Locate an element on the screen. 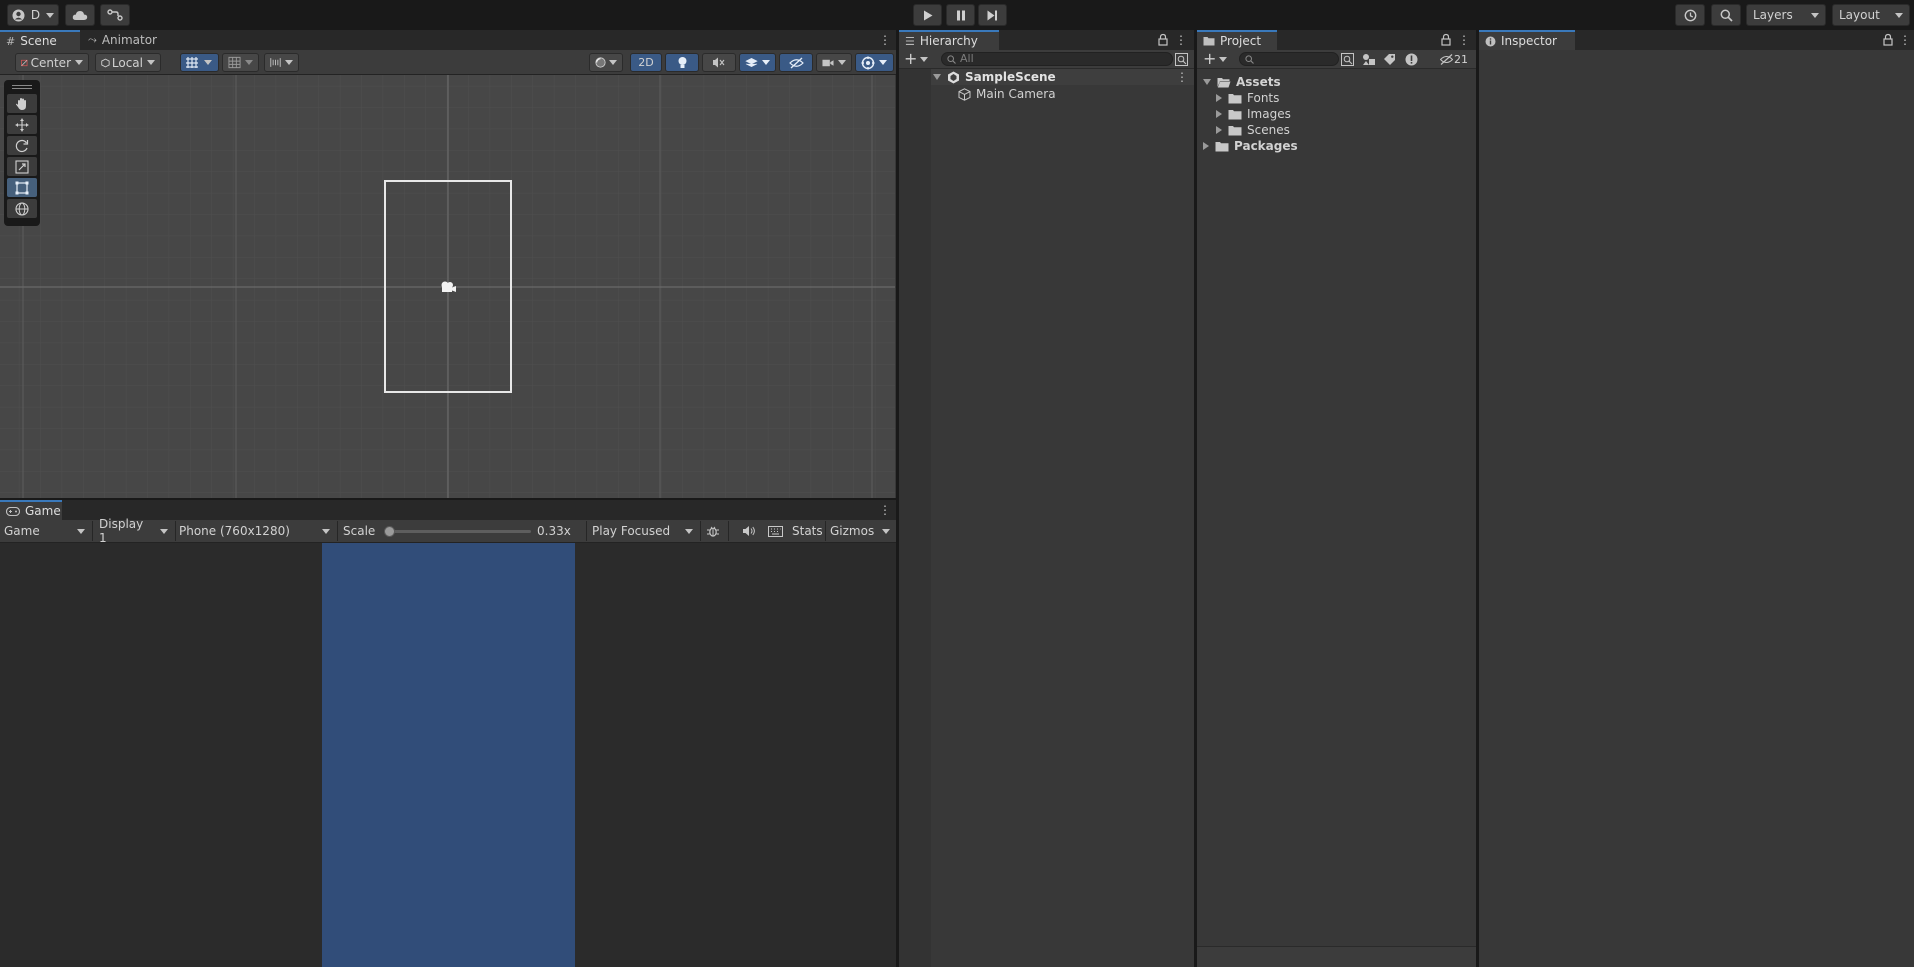 This screenshot has width=1914, height=967. packages-label: Packages is located at coordinates (1266, 146).